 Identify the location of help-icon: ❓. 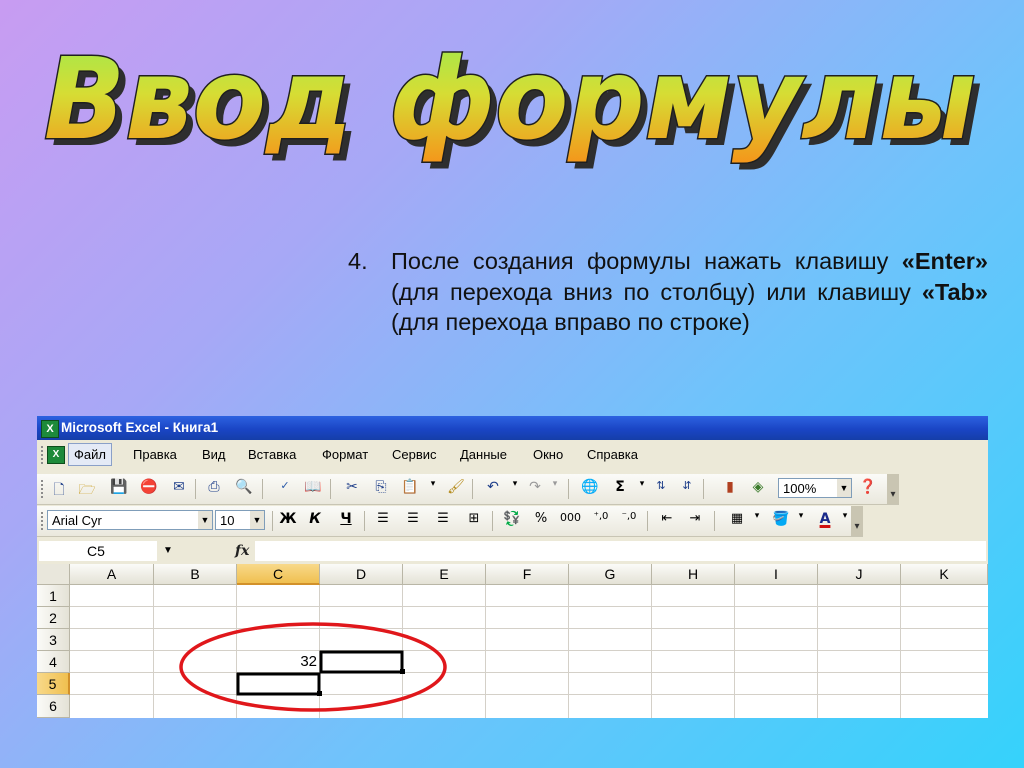
(868, 489).